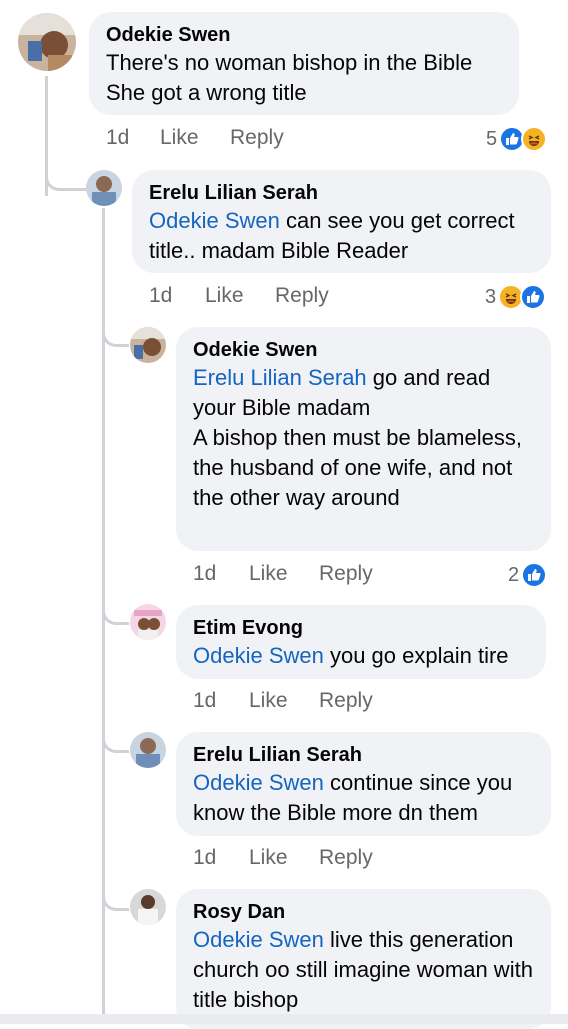 The height and width of the screenshot is (1029, 568). Describe the element at coordinates (361, 628) in the screenshot. I see `comment-author: Etim Evong` at that location.